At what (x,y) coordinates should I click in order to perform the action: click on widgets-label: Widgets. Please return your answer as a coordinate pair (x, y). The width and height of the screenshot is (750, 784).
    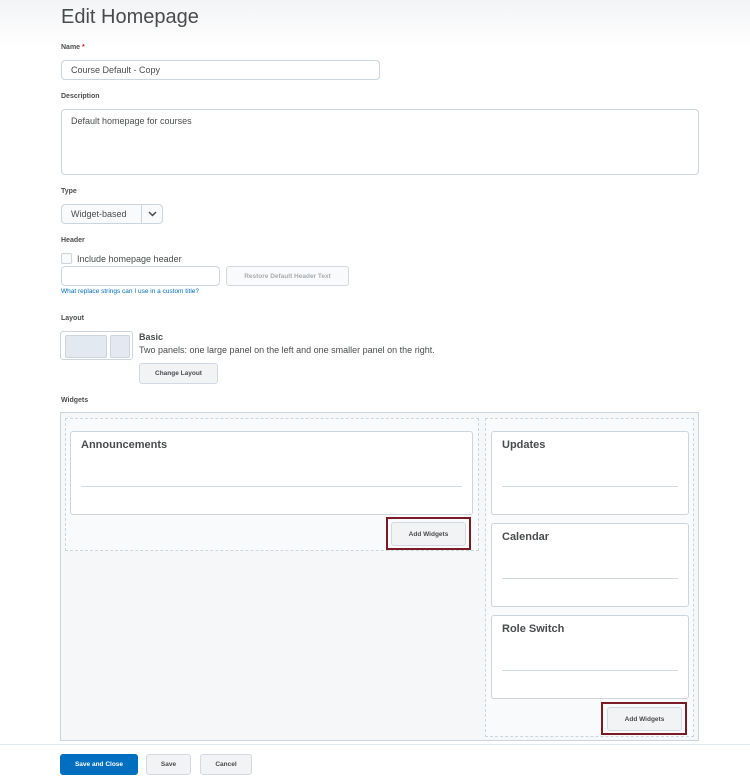
    Looking at the image, I should click on (75, 400).